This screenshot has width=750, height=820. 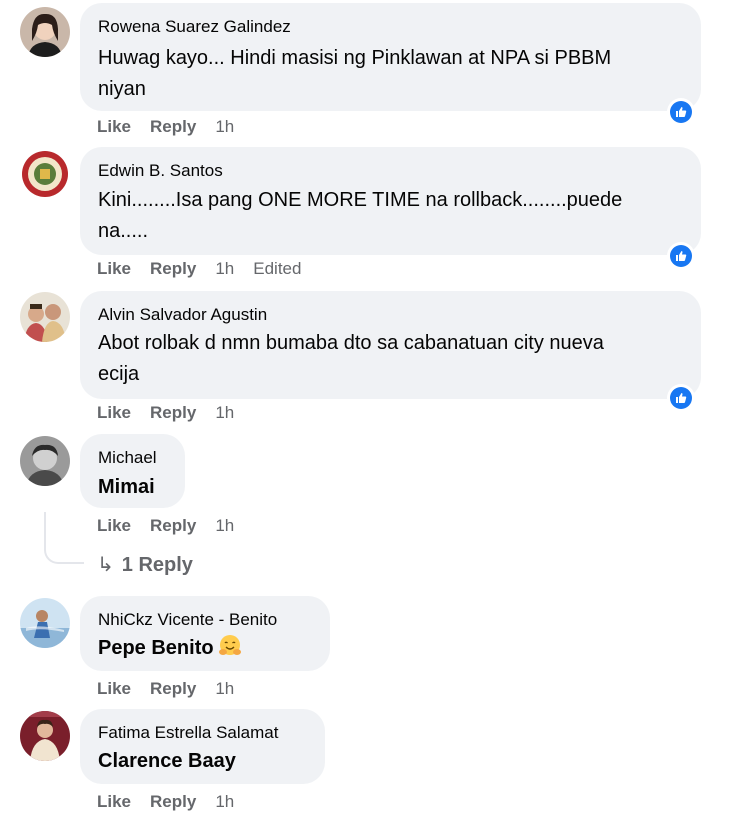 What do you see at coordinates (188, 733) in the screenshot?
I see `comment-author: Fatima Estrella Salamat` at bounding box center [188, 733].